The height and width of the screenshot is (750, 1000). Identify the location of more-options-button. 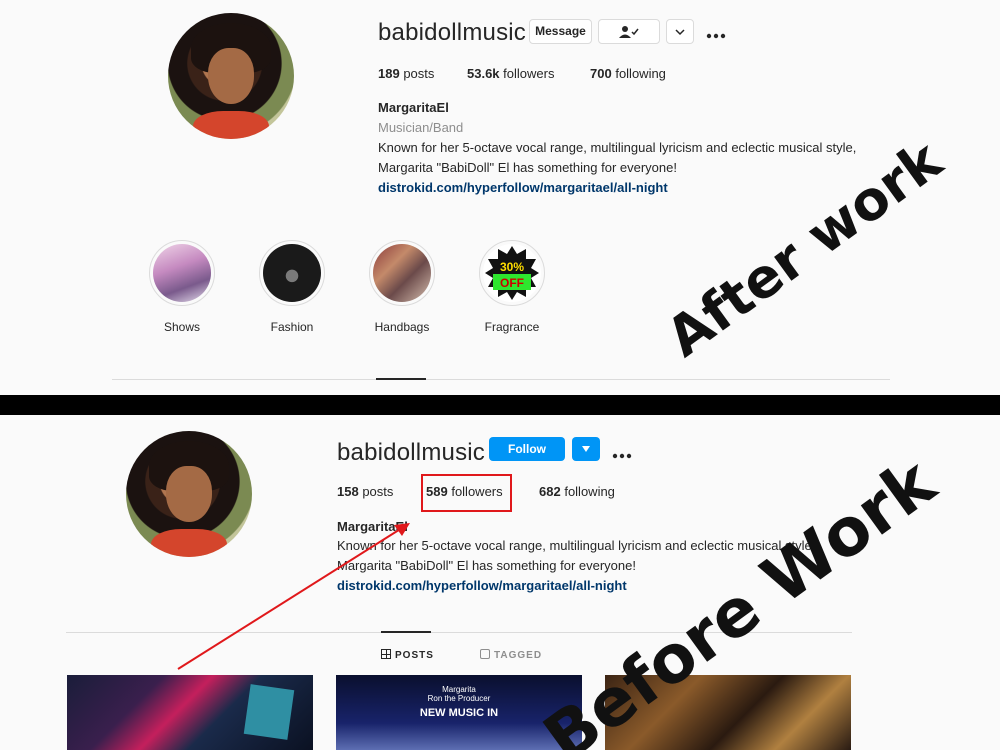
(716, 35).